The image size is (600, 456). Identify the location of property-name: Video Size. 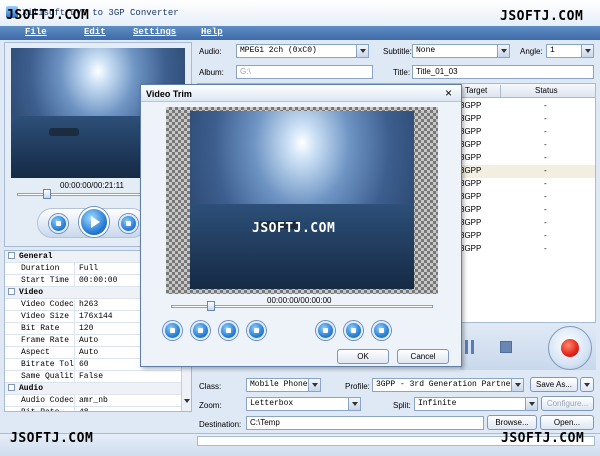
(40, 317).